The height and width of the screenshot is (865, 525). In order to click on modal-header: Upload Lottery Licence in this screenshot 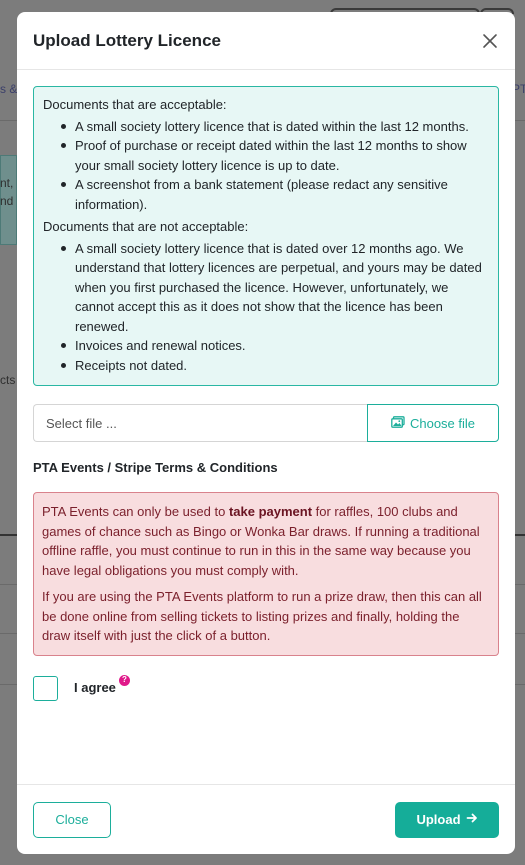, I will do `click(266, 41)`.